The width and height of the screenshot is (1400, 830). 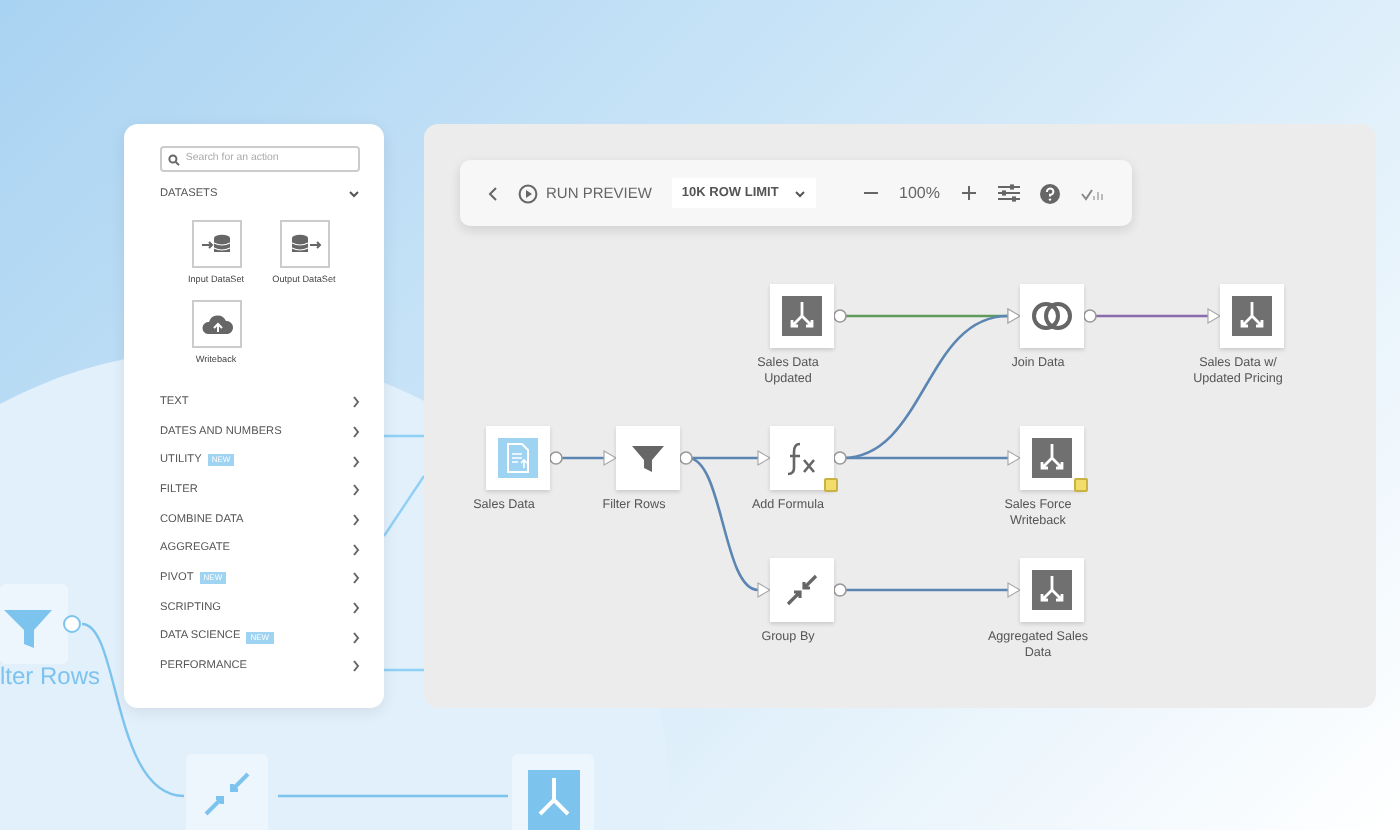 I want to click on sliders-icon, so click(x=1009, y=193).